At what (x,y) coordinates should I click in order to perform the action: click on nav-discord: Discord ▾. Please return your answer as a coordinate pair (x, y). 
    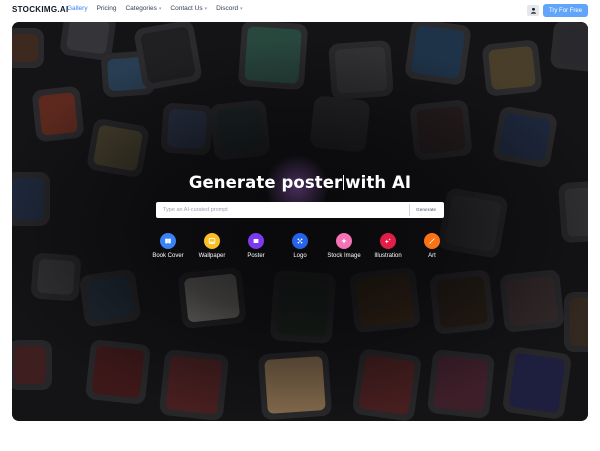
    Looking at the image, I should click on (229, 8).